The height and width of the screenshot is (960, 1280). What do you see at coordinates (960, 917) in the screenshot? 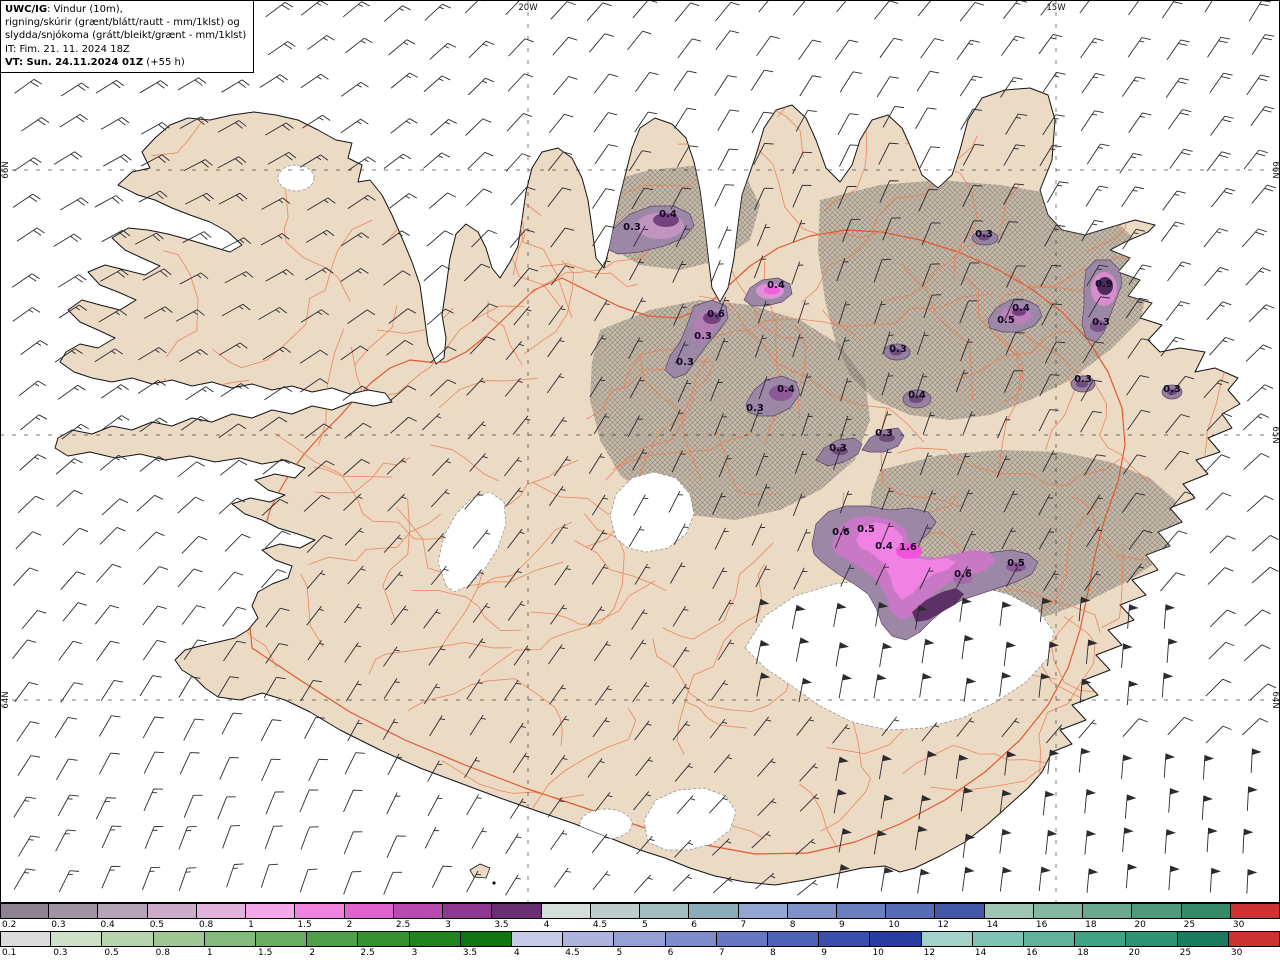
I see `snow-scale-cell-12: 12` at bounding box center [960, 917].